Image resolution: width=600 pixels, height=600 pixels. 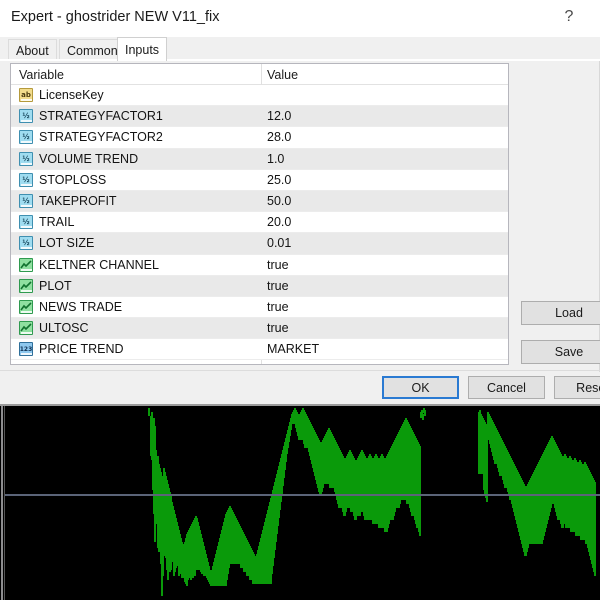 I want to click on dialog-titlebar: Expert - ghostrider NEW V11_fix ?, so click(x=300, y=18).